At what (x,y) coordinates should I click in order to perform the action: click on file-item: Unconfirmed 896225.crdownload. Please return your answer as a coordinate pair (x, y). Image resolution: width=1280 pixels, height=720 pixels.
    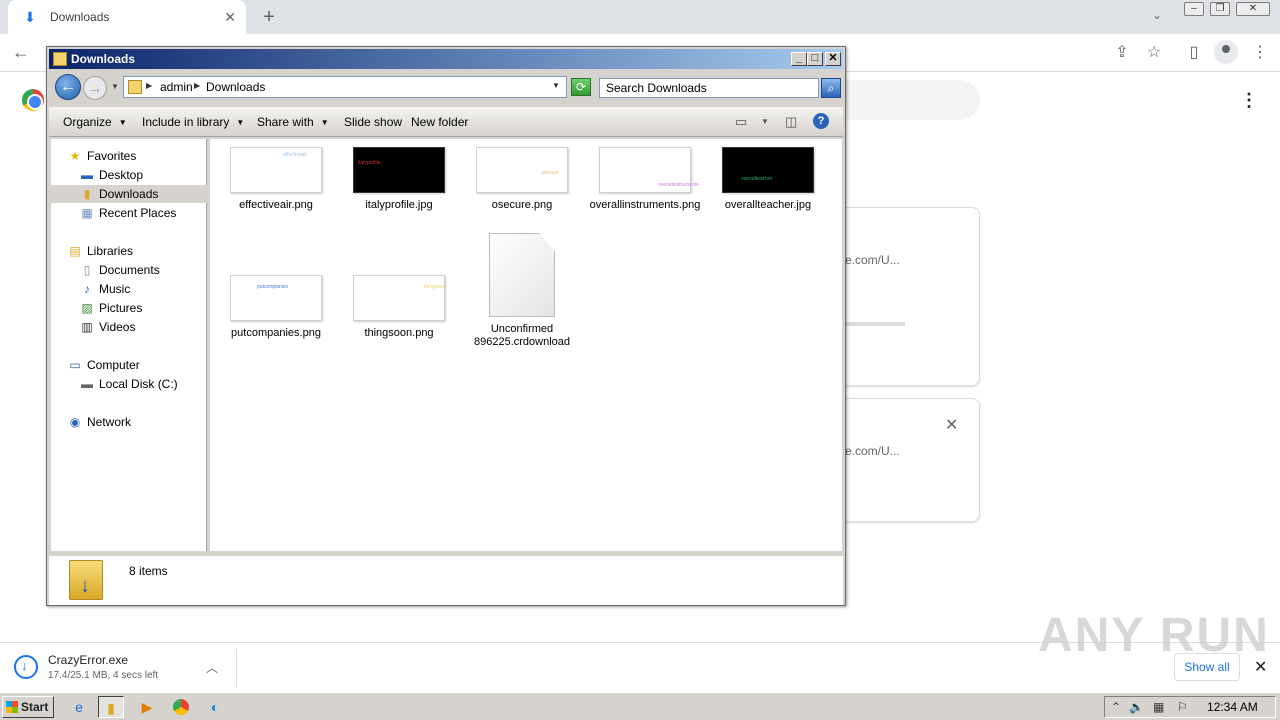
    Looking at the image, I should click on (522, 291).